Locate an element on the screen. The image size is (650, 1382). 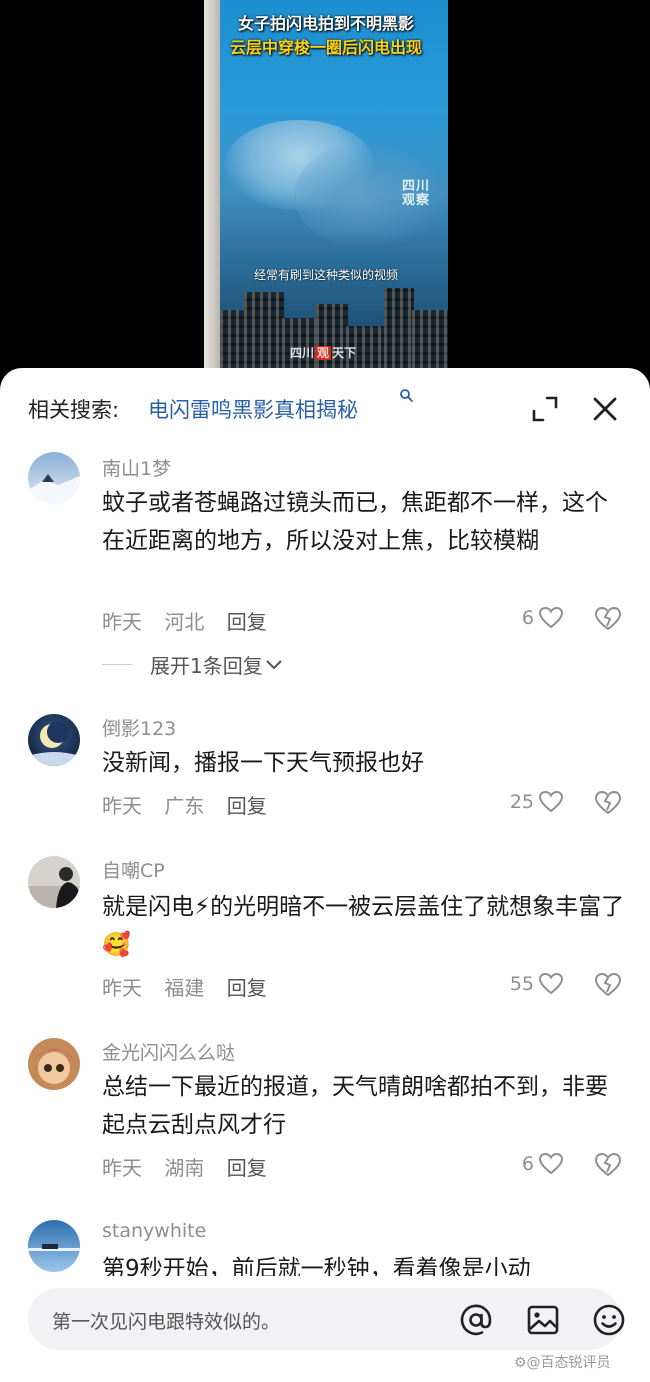
video-caption-line2: 云层中穿梭一圈后闪电出现 is located at coordinates (325, 47).